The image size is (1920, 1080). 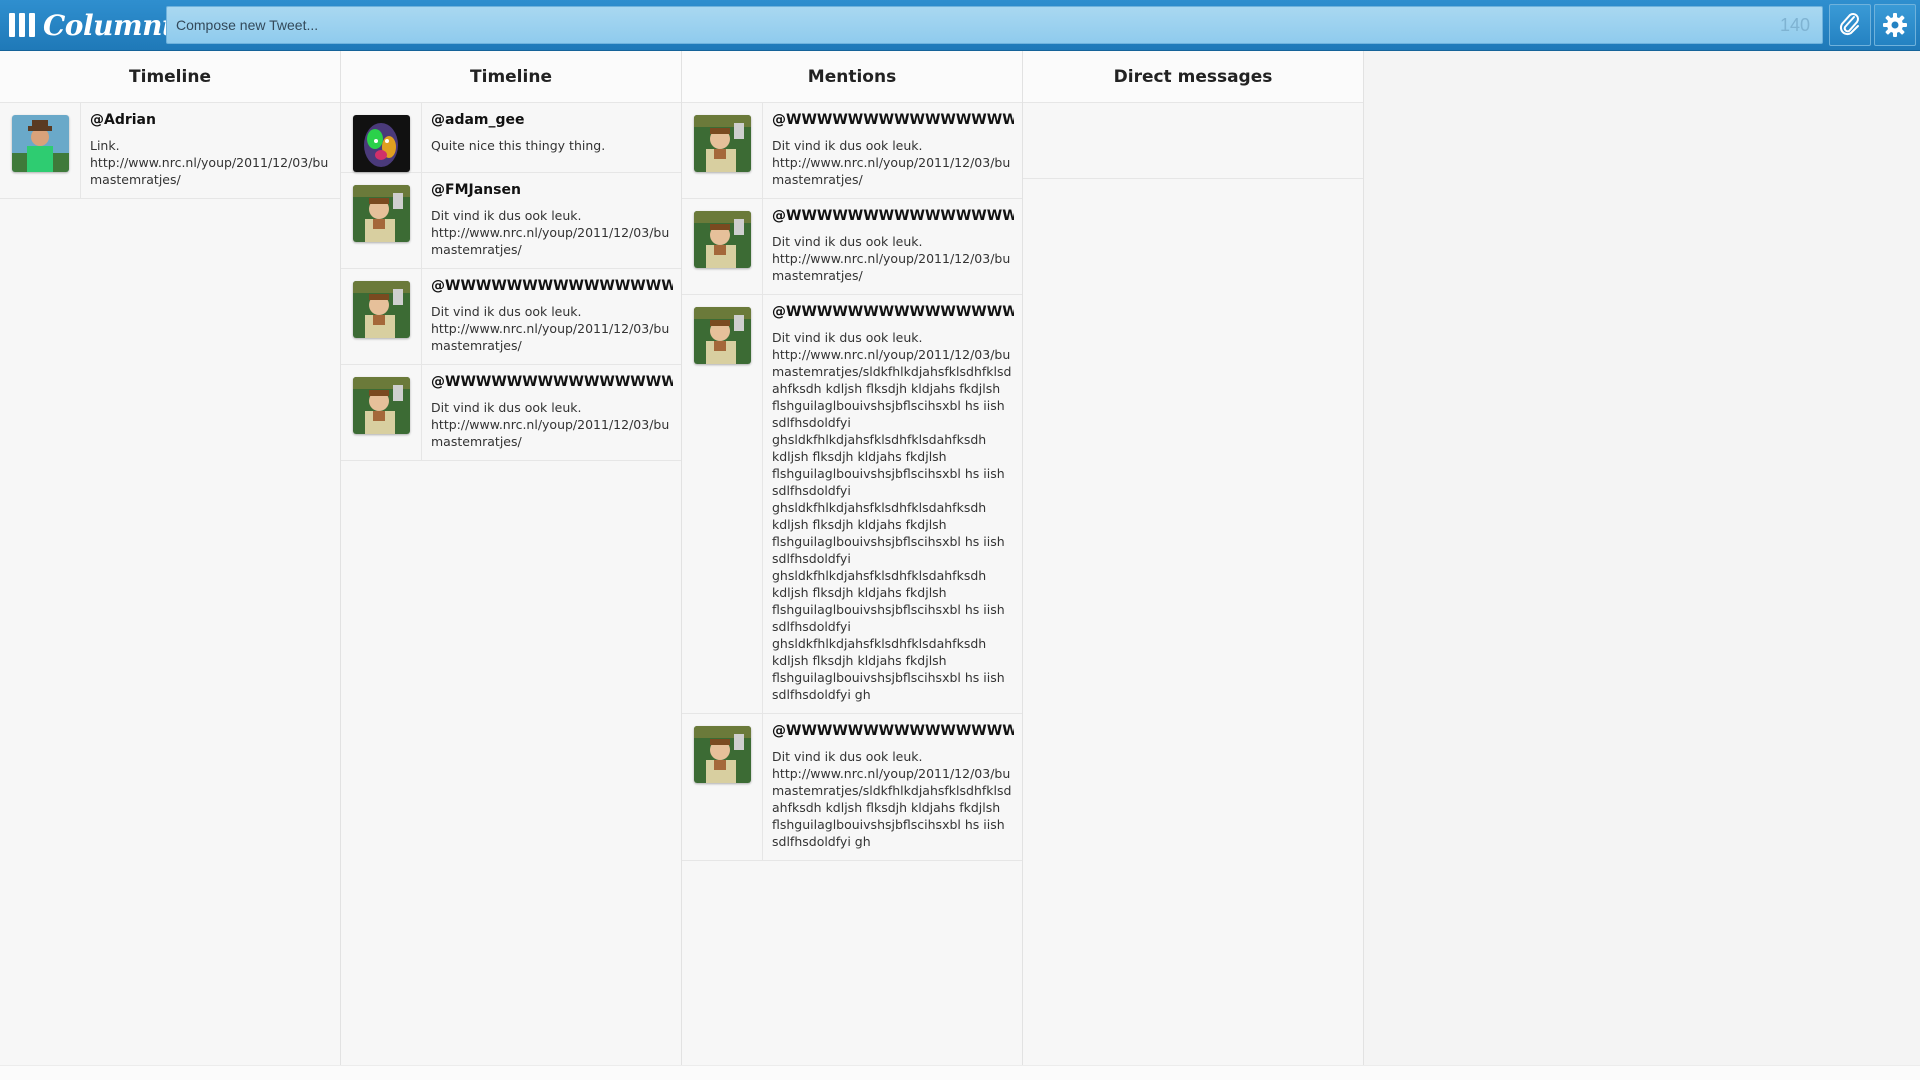 I want to click on bottom-strip, so click(x=960, y=1072).